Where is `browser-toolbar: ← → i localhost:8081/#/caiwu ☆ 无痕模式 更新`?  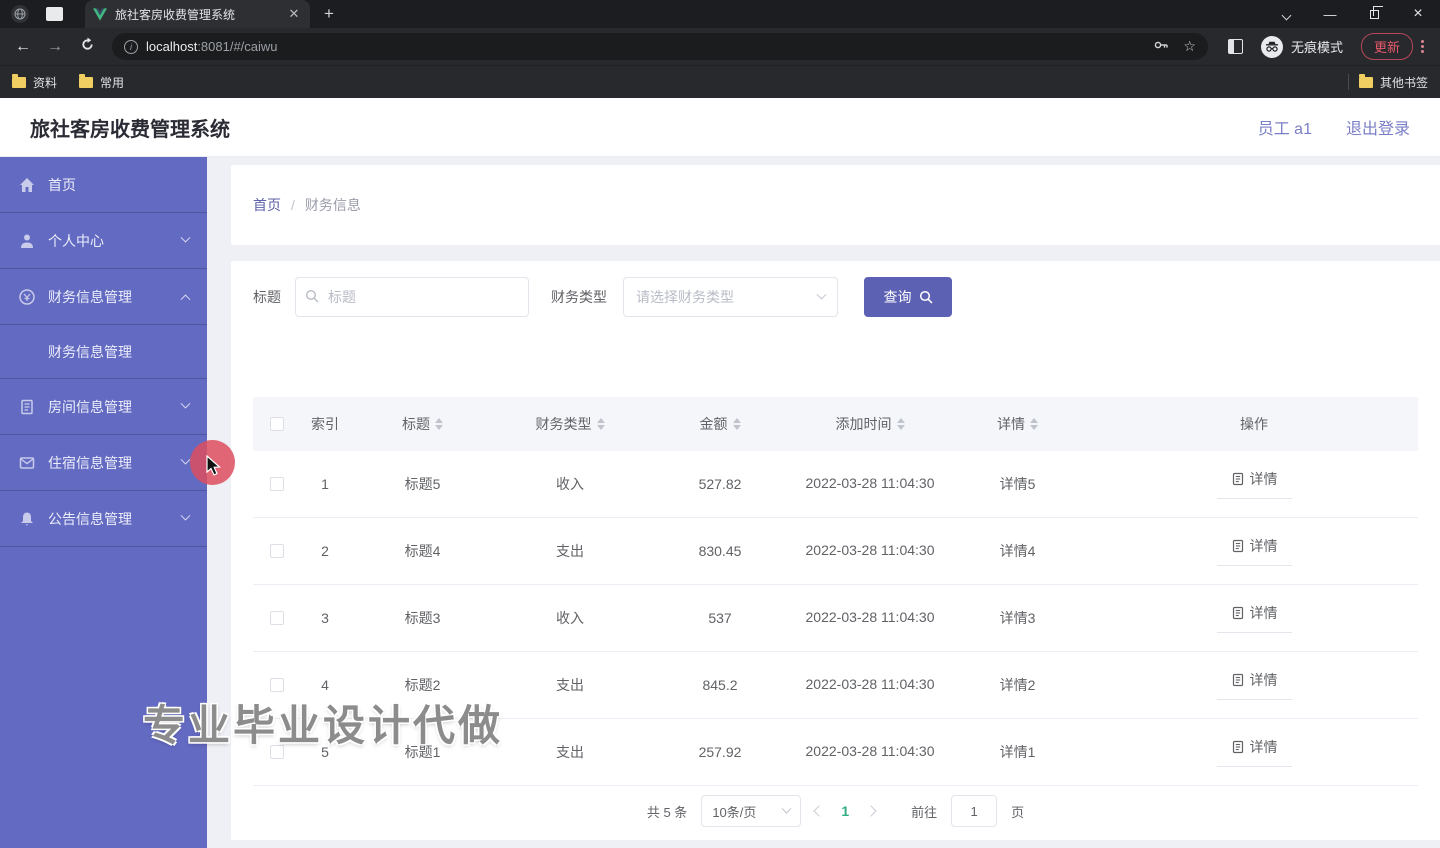
browser-toolbar: ← → i localhost:8081/#/caiwu ☆ 无痕模式 更新 is located at coordinates (720, 46).